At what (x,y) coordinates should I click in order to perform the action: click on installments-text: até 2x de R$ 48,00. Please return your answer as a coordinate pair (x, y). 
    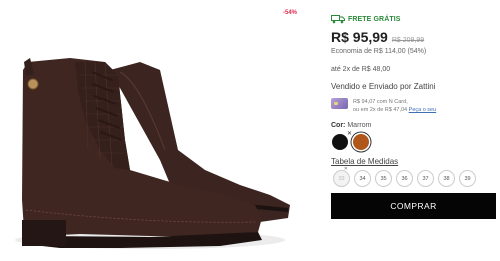
    Looking at the image, I should click on (361, 69).